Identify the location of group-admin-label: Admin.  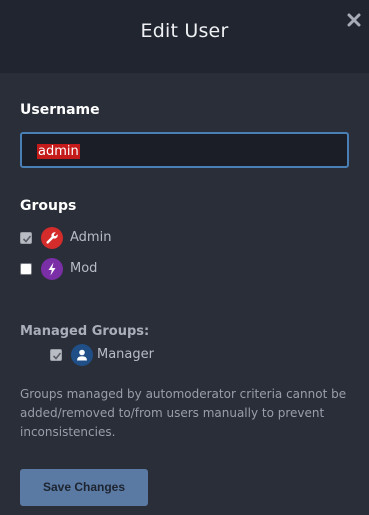
(91, 237).